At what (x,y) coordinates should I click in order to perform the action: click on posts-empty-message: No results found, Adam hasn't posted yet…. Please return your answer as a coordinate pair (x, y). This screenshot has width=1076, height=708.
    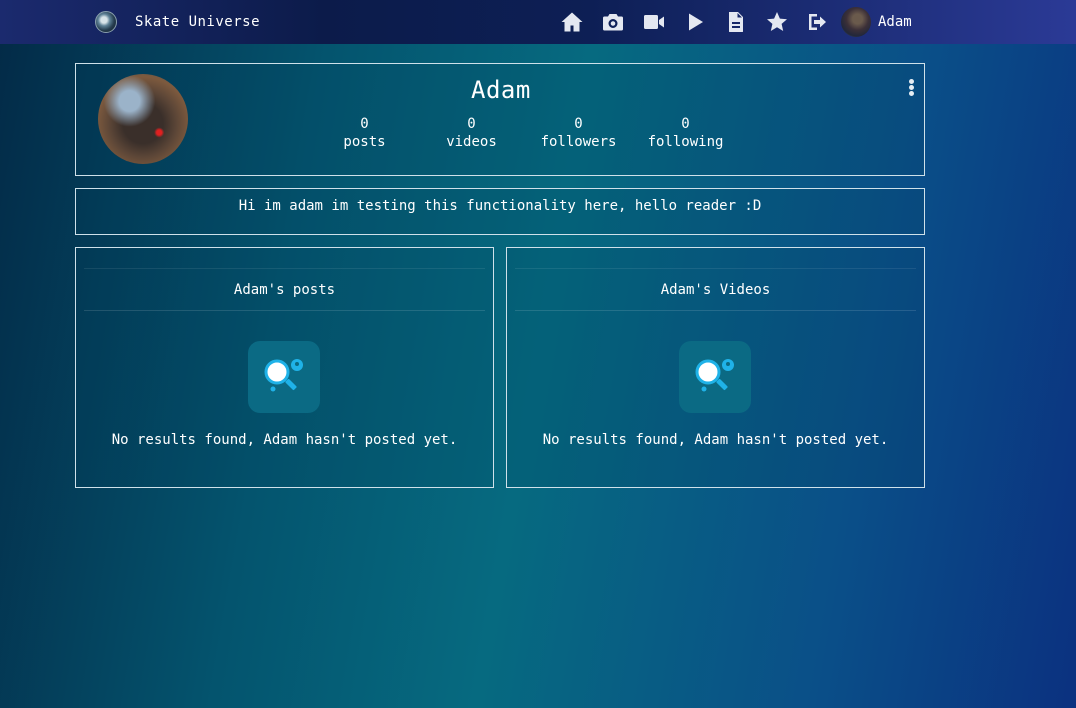
    Looking at the image, I should click on (284, 440).